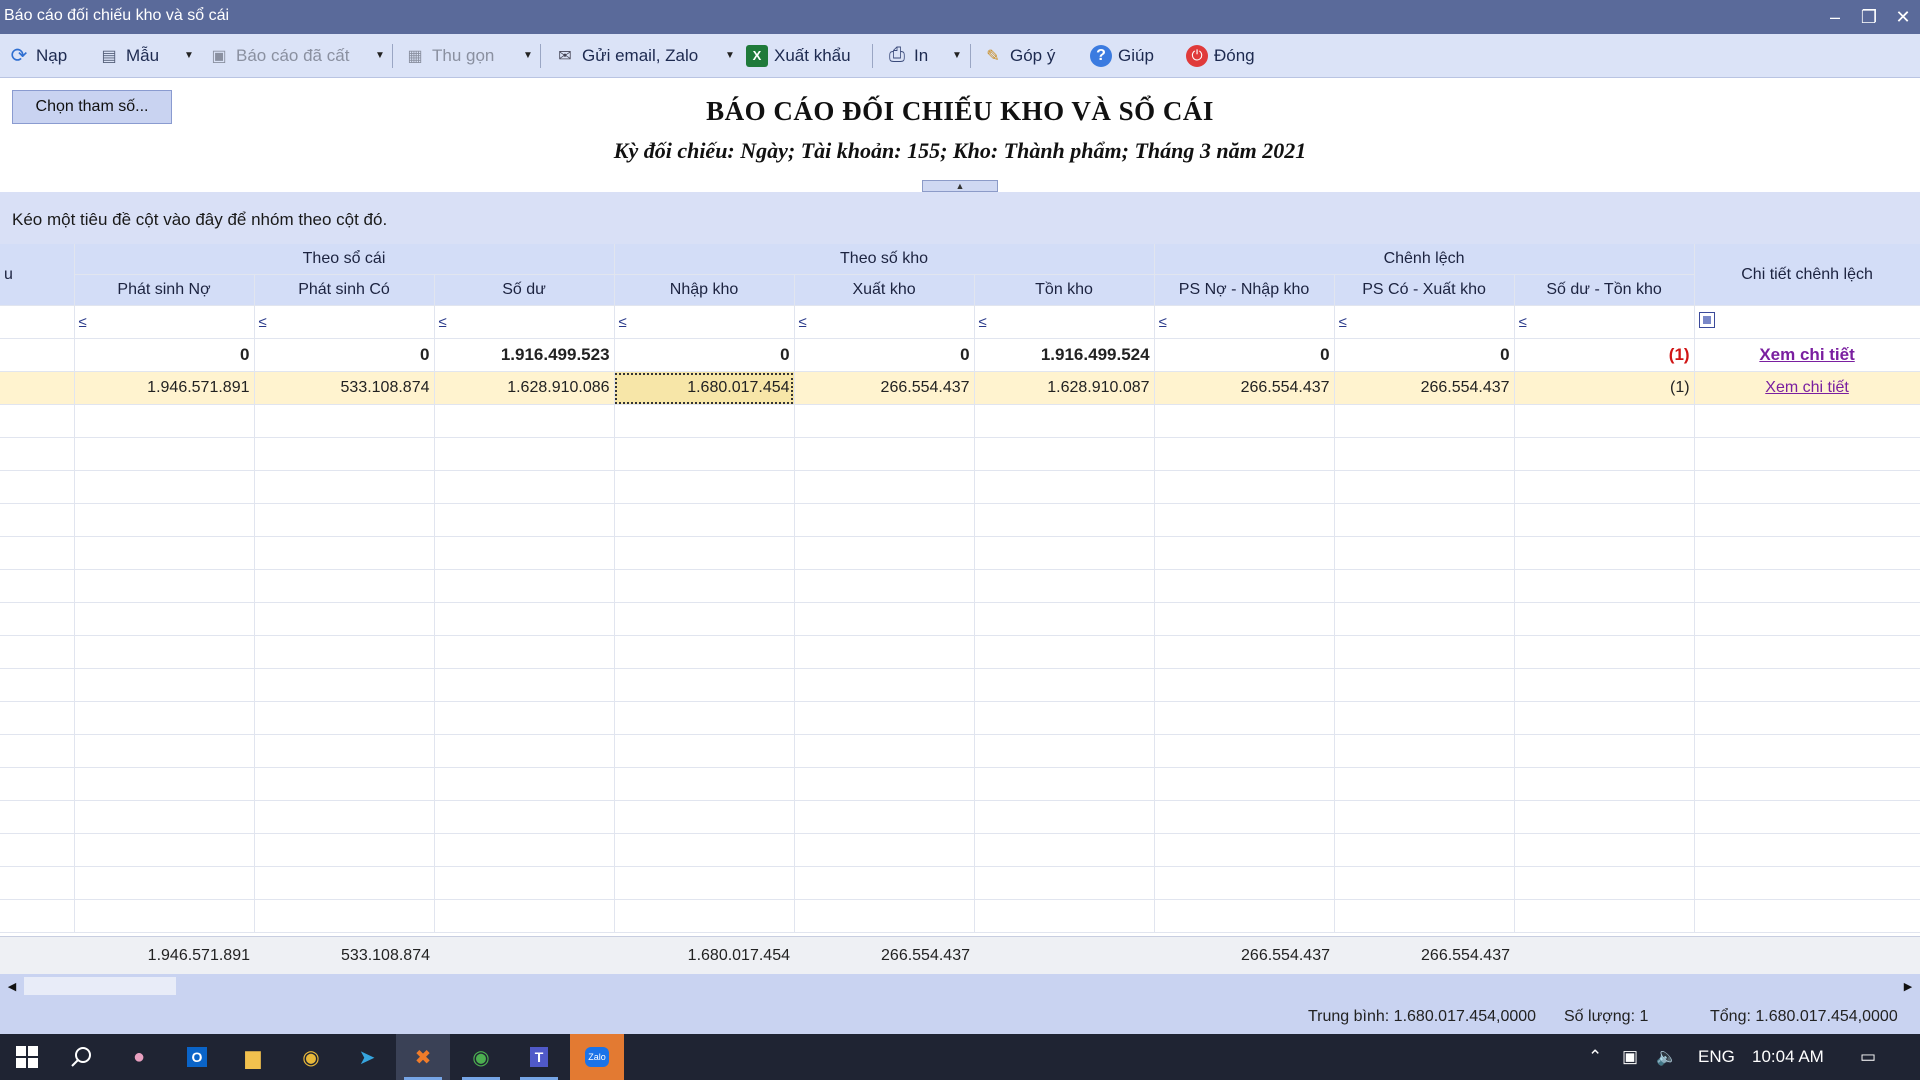  Describe the element at coordinates (884, 388) in the screenshot. I see `table-cell: 266.554.437` at that location.